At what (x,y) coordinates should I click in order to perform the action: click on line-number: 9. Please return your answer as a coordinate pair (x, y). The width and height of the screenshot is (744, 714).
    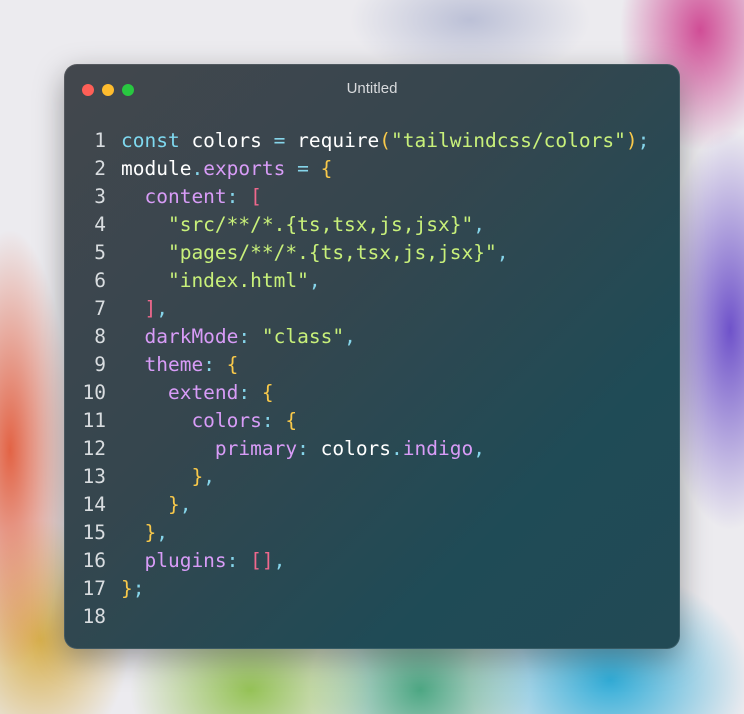
    Looking at the image, I should click on (100, 364).